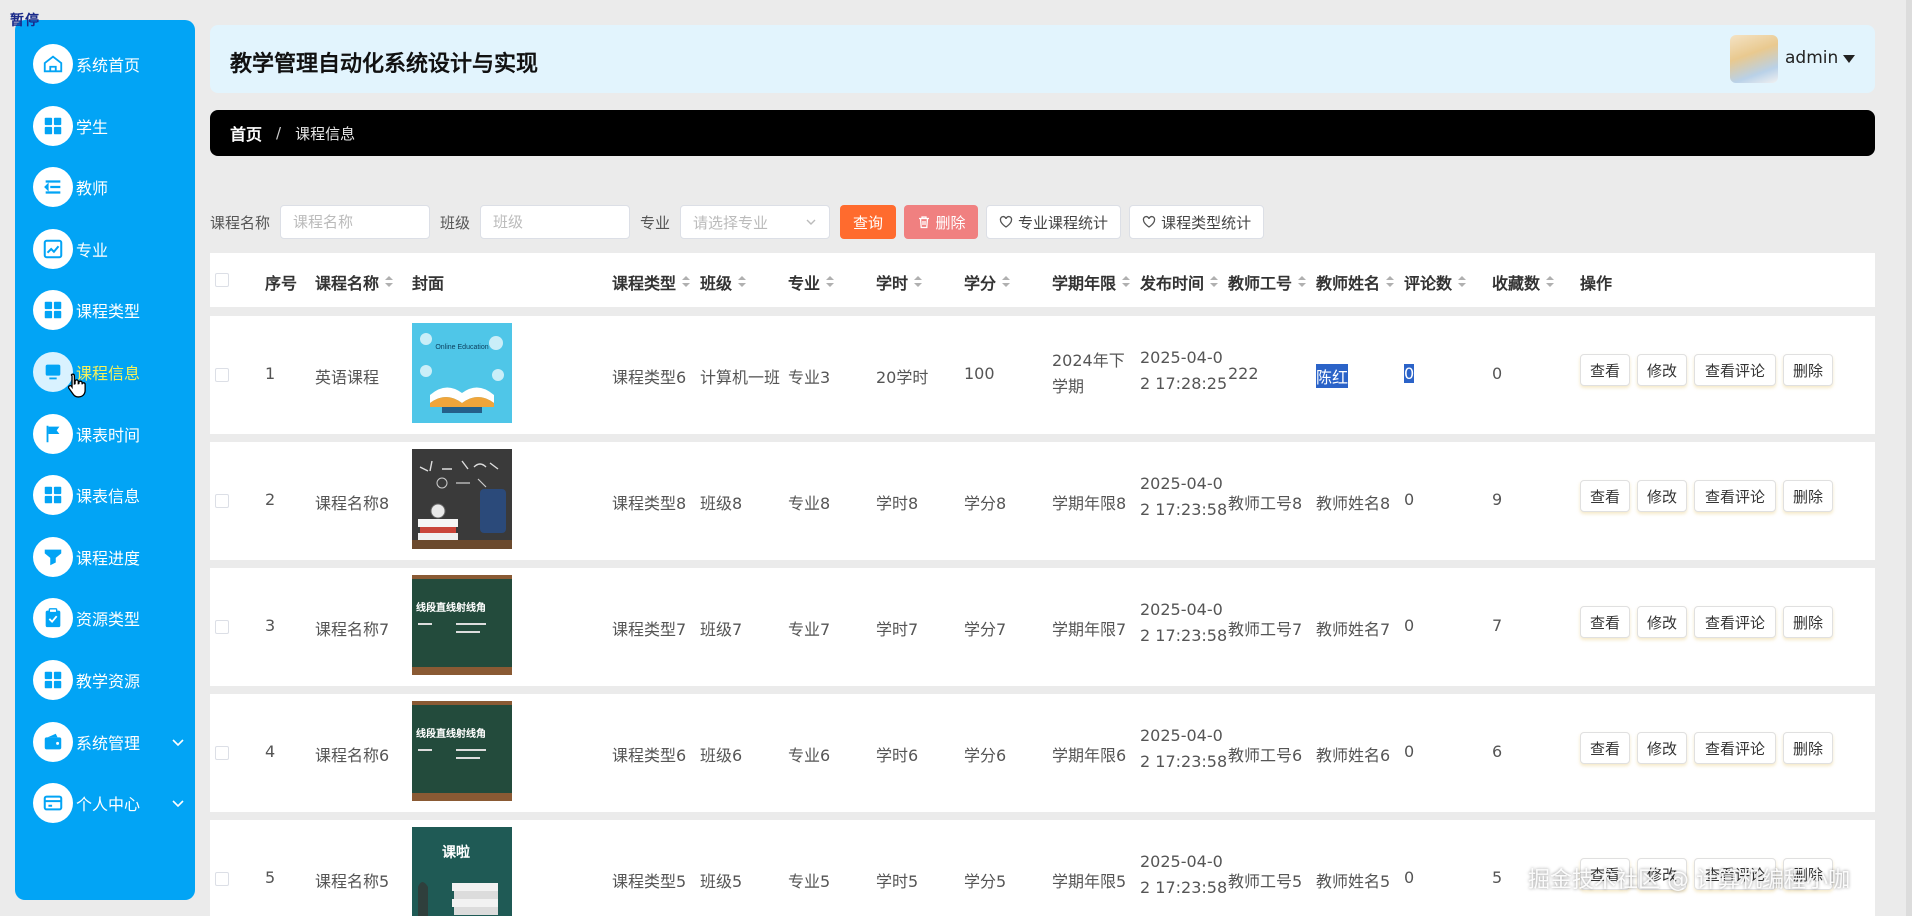 This screenshot has width=1912, height=916. I want to click on cover-text: 线段直线射线角, so click(451, 607).